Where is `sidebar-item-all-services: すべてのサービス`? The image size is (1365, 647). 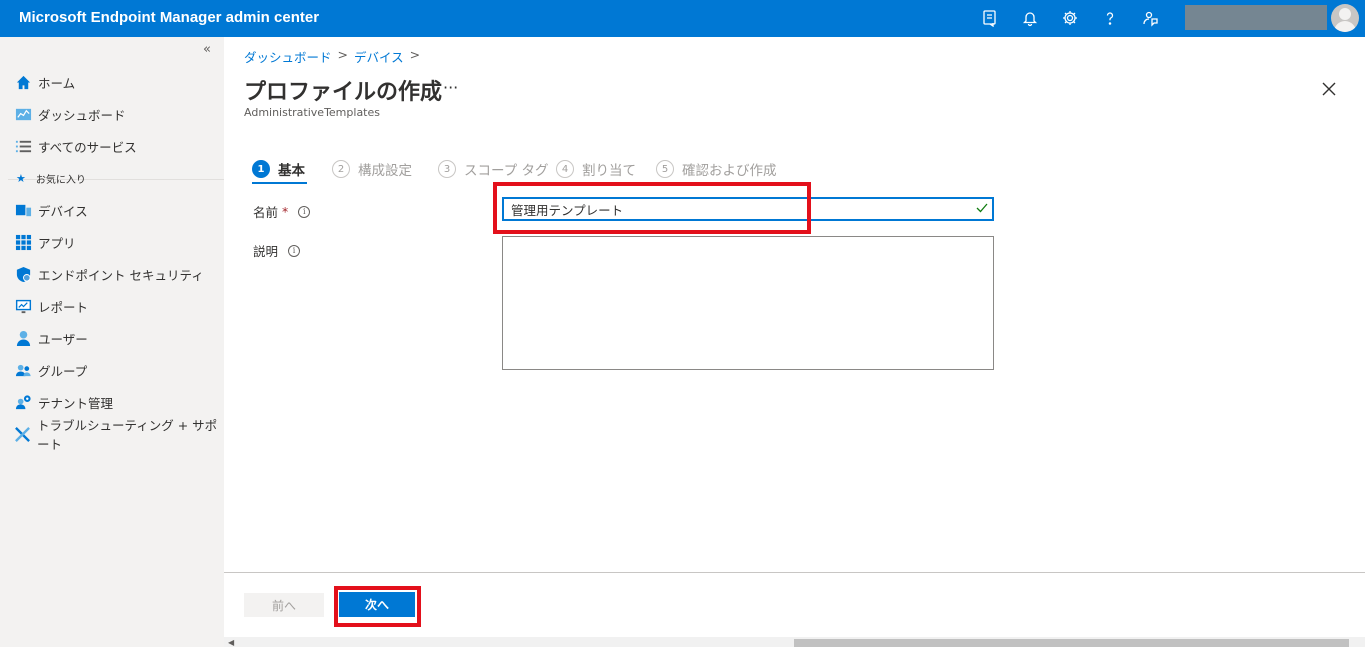 sidebar-item-all-services: すべてのサービス is located at coordinates (112, 146).